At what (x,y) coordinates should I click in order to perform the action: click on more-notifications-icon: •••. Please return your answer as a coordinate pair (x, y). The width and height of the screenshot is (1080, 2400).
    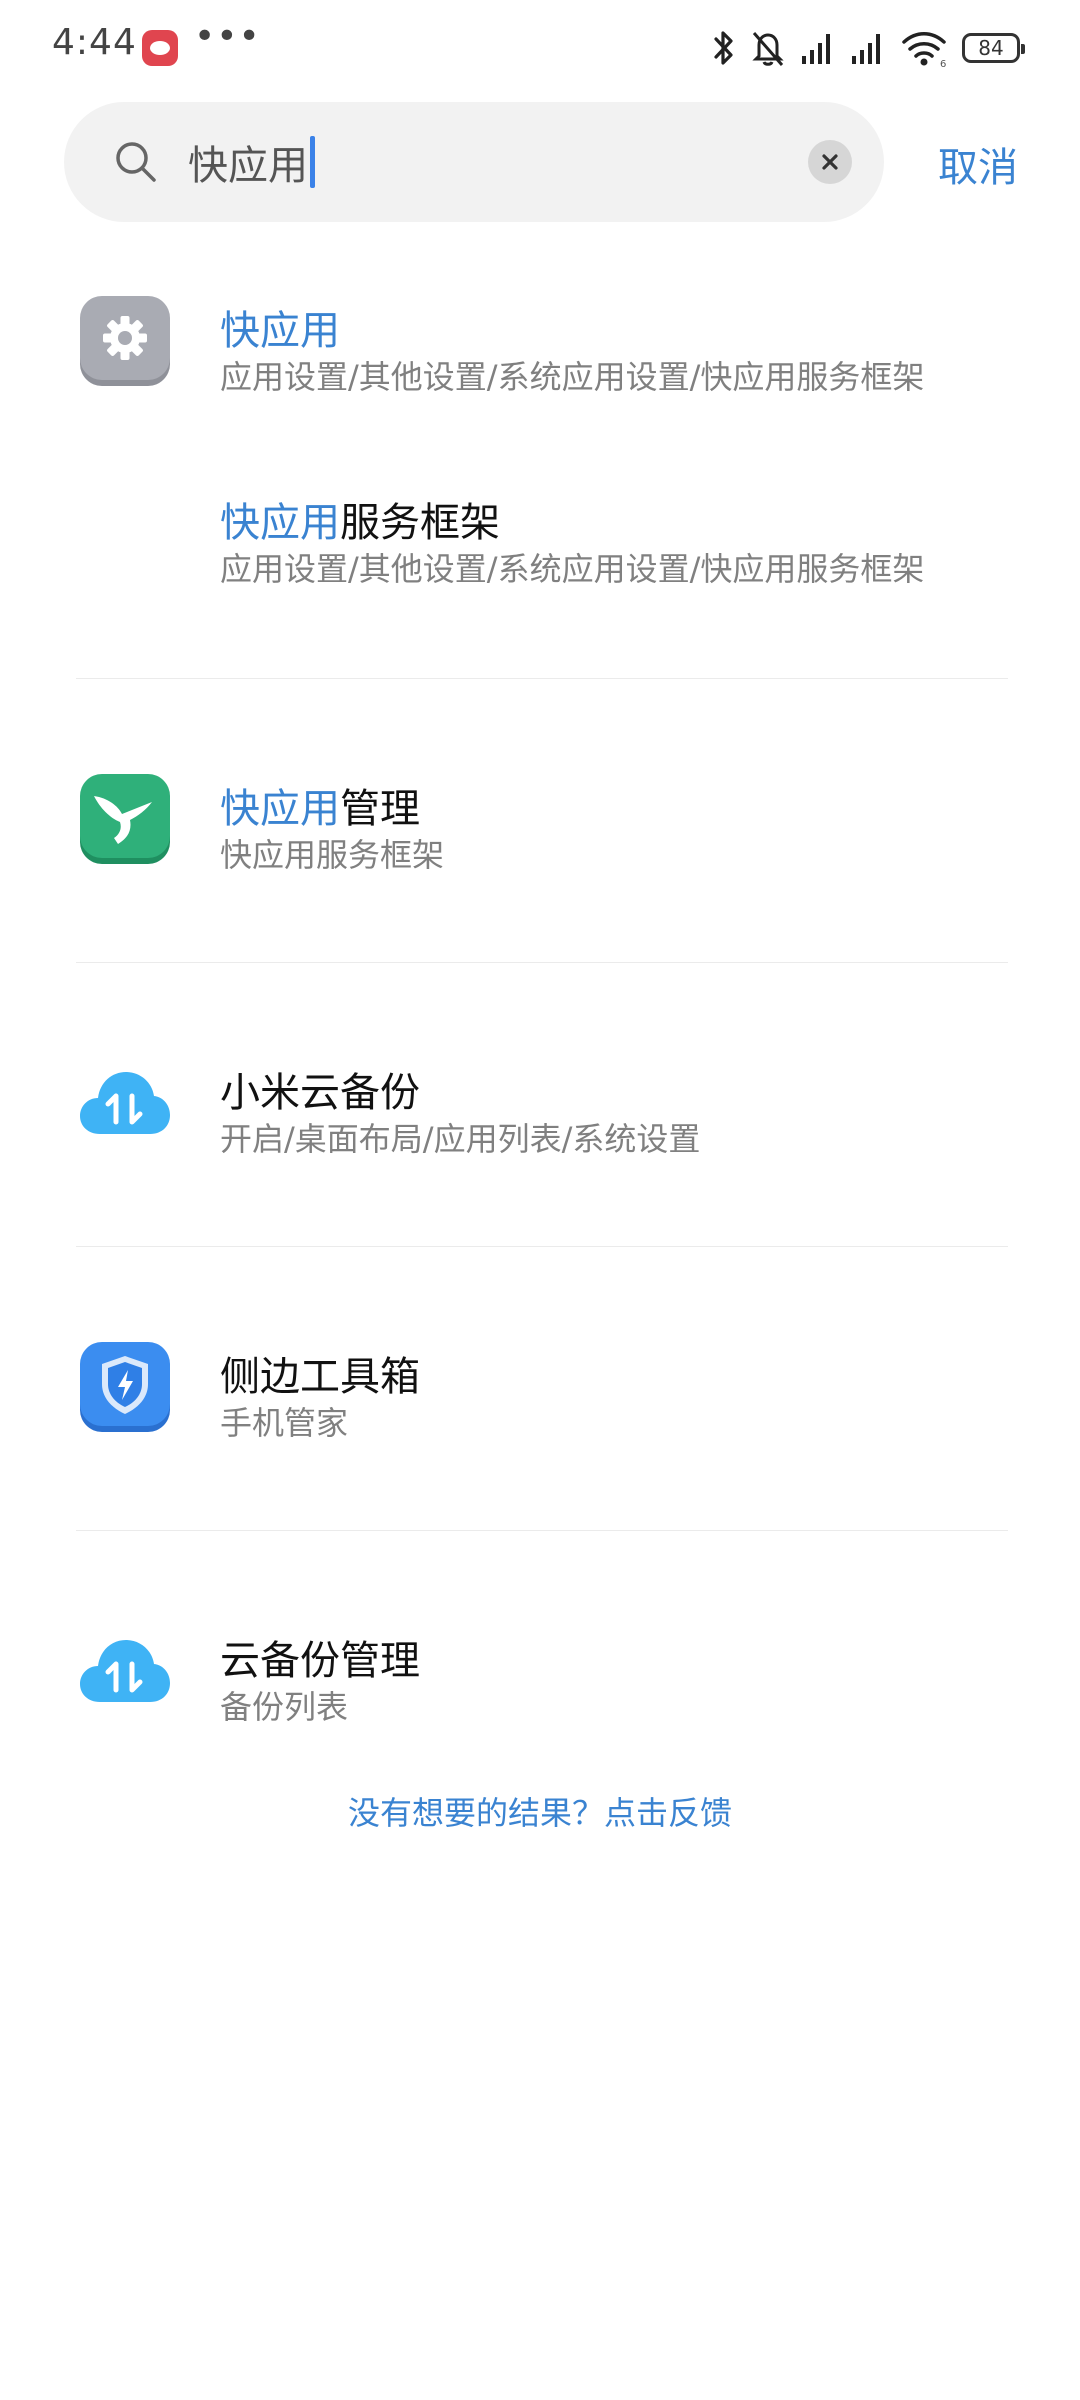
    Looking at the image, I should click on (227, 36).